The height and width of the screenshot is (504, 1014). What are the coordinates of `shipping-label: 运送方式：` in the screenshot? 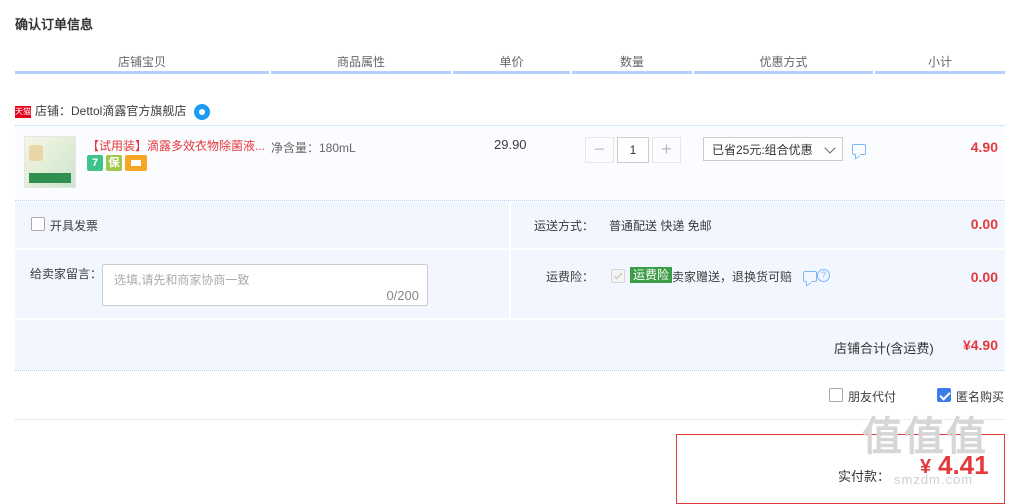 It's located at (564, 226).